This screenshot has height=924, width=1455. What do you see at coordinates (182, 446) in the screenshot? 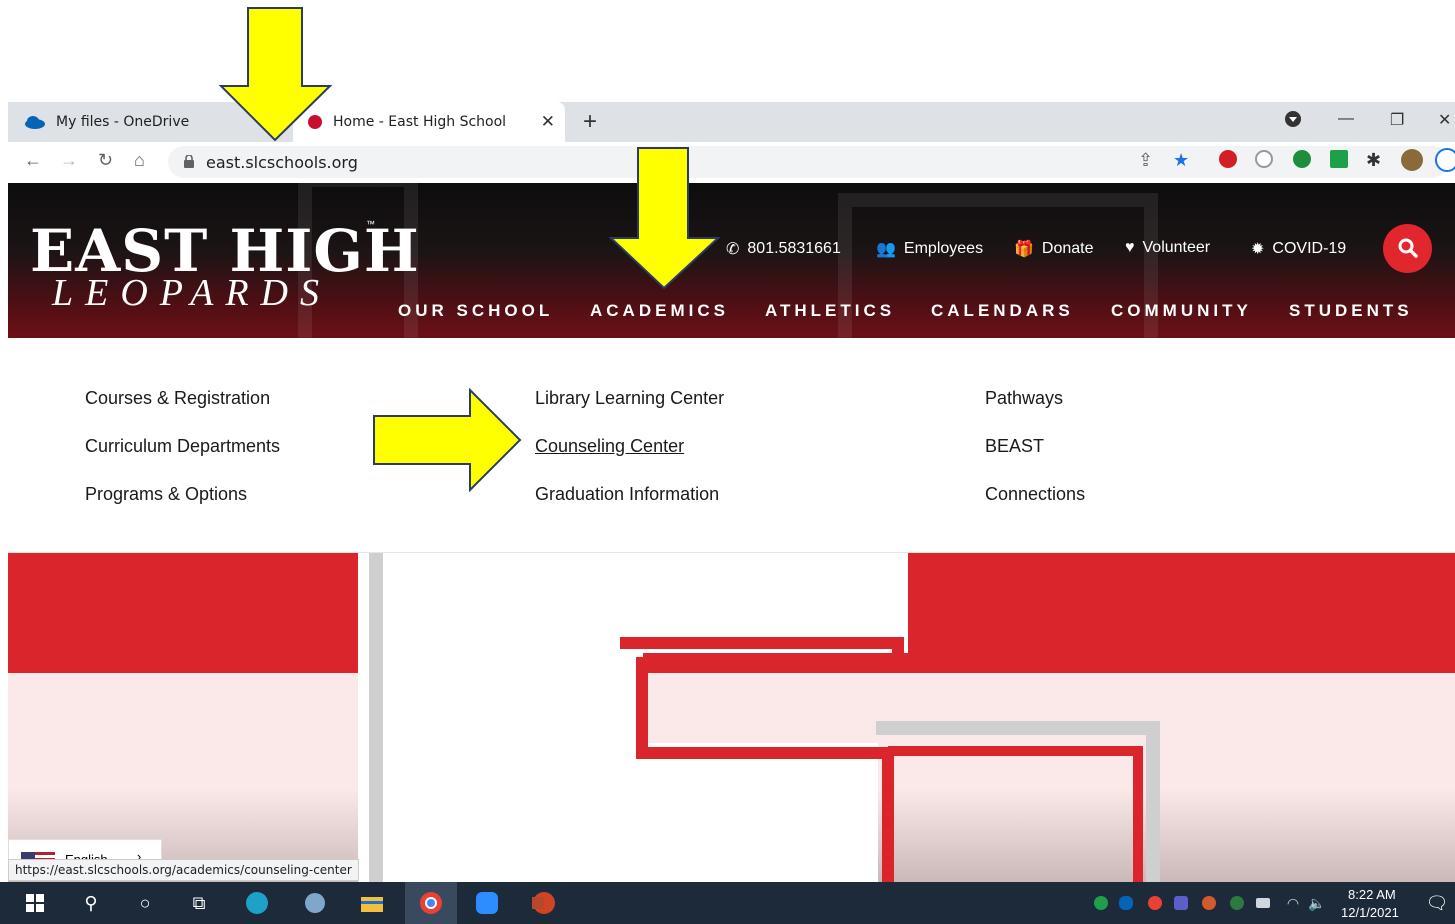
I see `link-curriculum-departments: Curriculum Departments` at bounding box center [182, 446].